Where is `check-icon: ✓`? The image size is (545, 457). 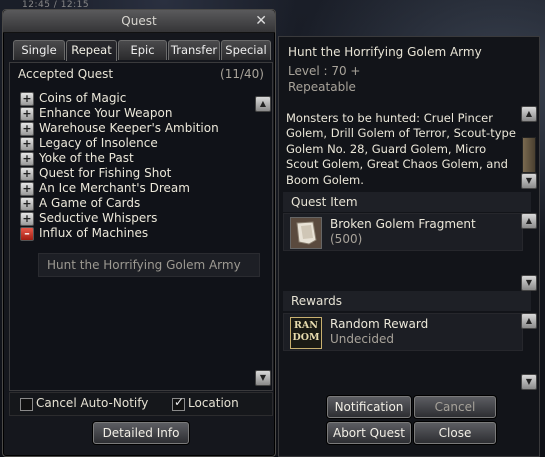 check-icon: ✓ is located at coordinates (179, 402).